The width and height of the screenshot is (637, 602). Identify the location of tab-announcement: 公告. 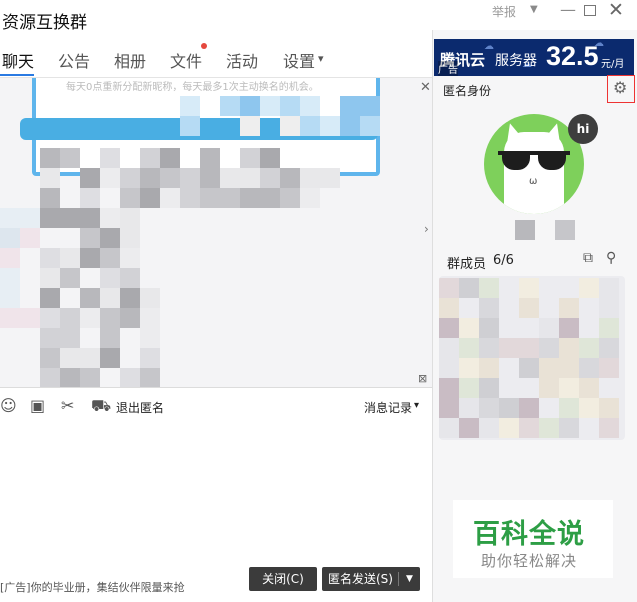
(74, 60).